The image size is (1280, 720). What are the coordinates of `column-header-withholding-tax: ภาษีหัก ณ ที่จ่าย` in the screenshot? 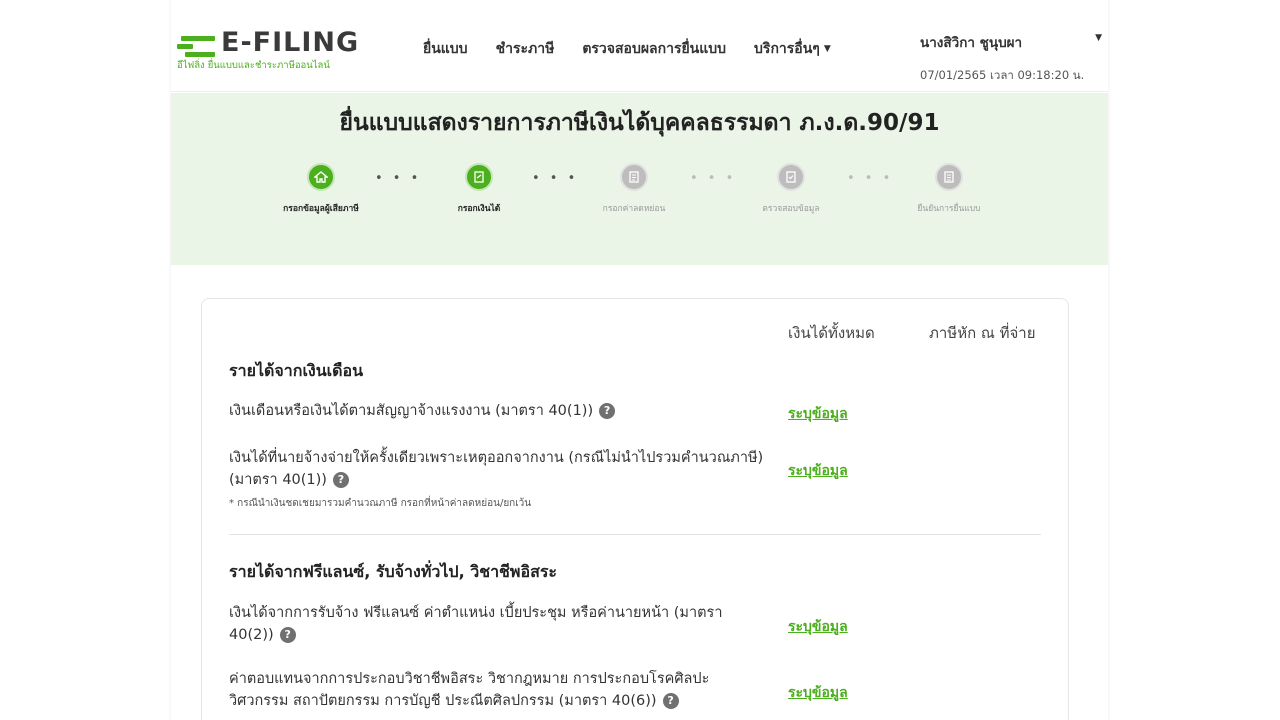 It's located at (982, 333).